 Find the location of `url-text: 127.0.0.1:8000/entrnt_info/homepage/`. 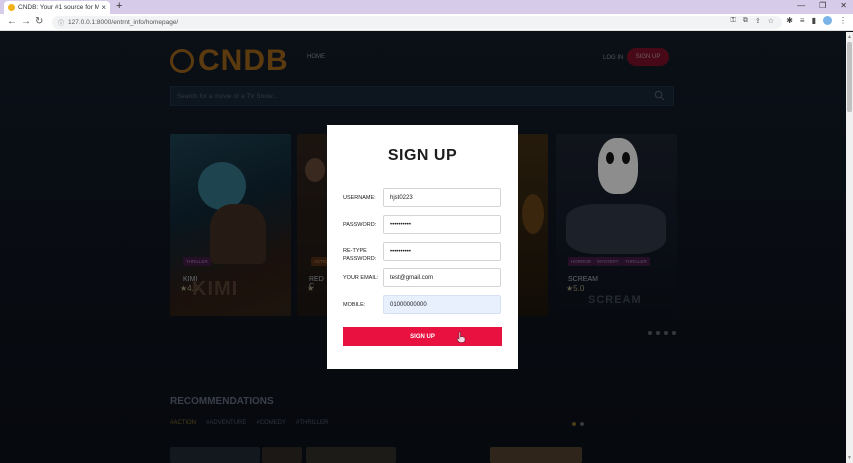

url-text: 127.0.0.1:8000/entrnt_info/homepage/ is located at coordinates (123, 22).